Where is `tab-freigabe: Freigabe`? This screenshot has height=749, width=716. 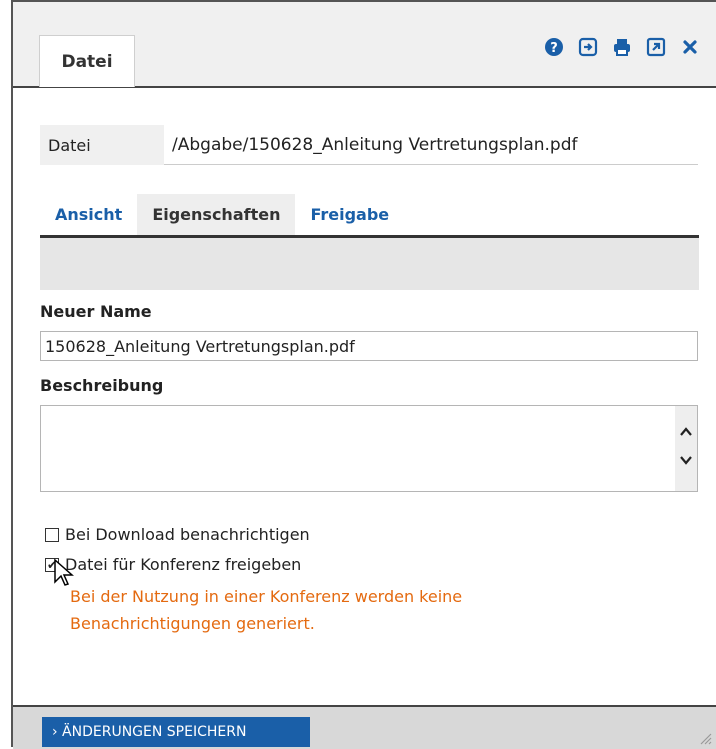
tab-freigabe: Freigabe is located at coordinates (349, 214).